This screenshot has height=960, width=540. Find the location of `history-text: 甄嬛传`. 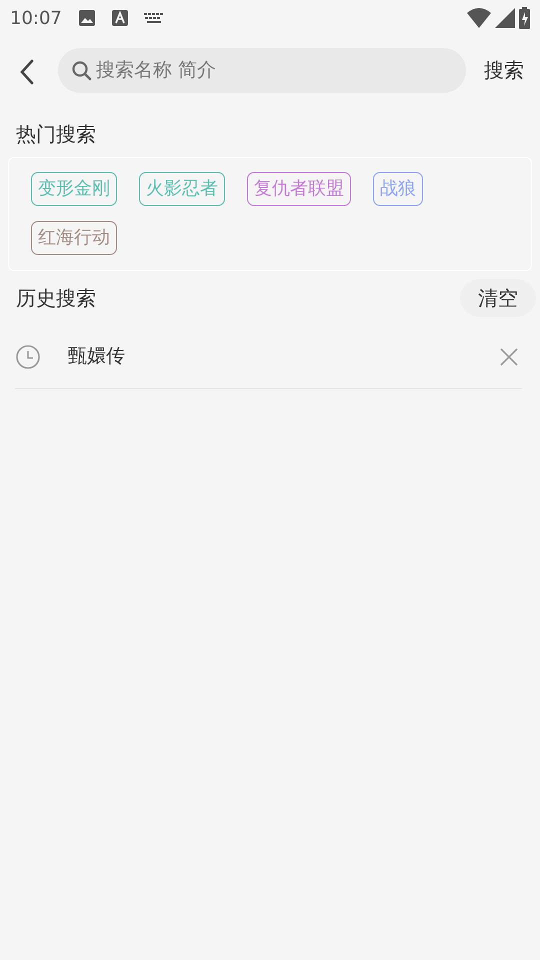

history-text: 甄嬛传 is located at coordinates (97, 357).